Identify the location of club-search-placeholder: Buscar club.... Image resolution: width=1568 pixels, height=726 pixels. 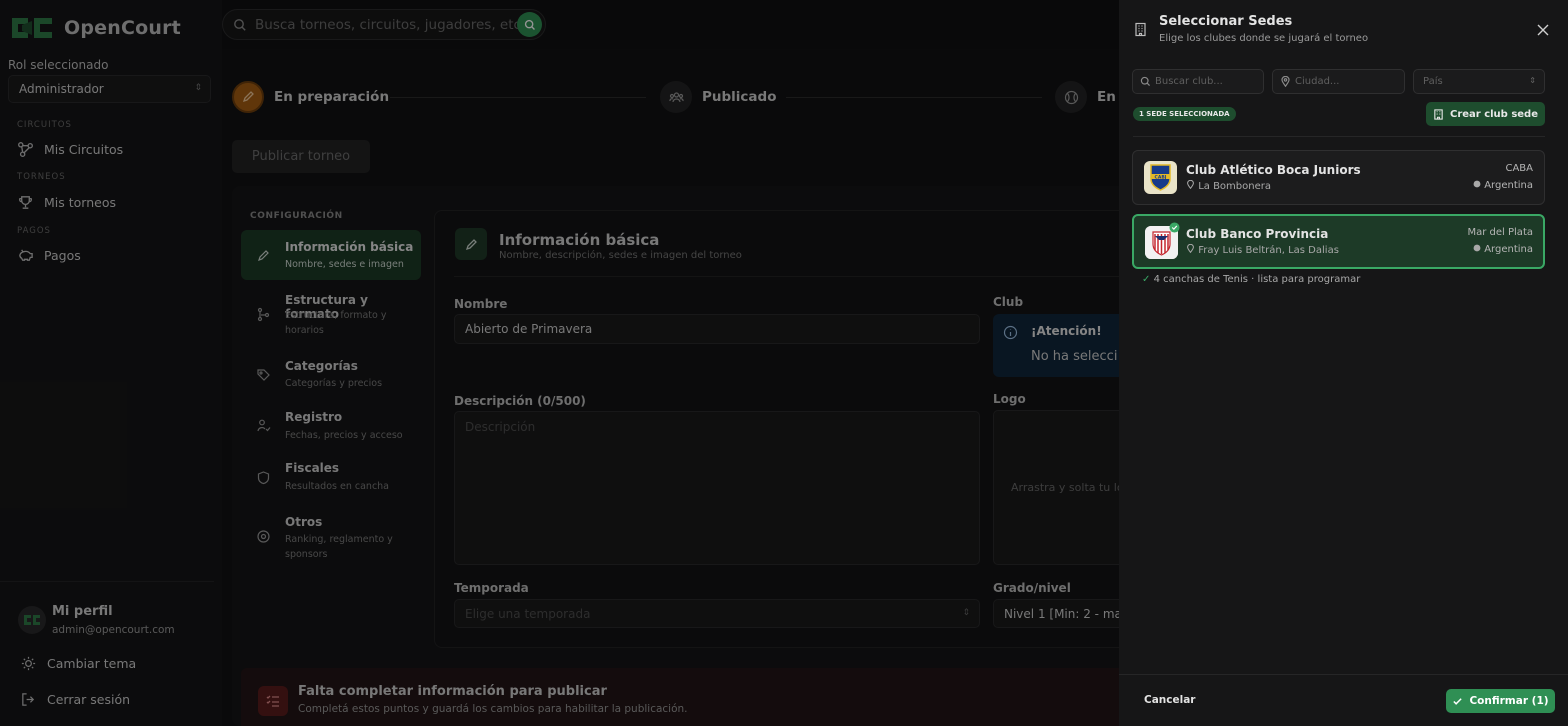
(1189, 81).